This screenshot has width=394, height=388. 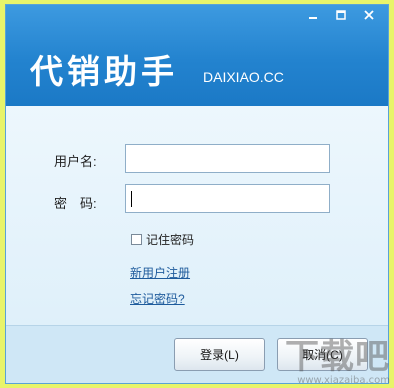 I want to click on register-link: 新用户注册, so click(x=160, y=272).